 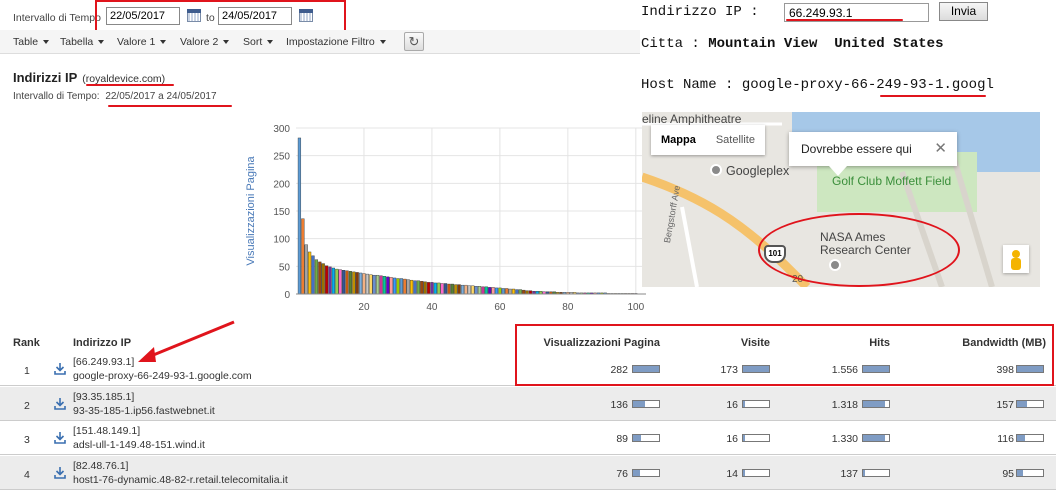 What do you see at coordinates (139, 445) in the screenshot?
I see `host-name: adsl-ull-1-149.48-151.wind.it` at bounding box center [139, 445].